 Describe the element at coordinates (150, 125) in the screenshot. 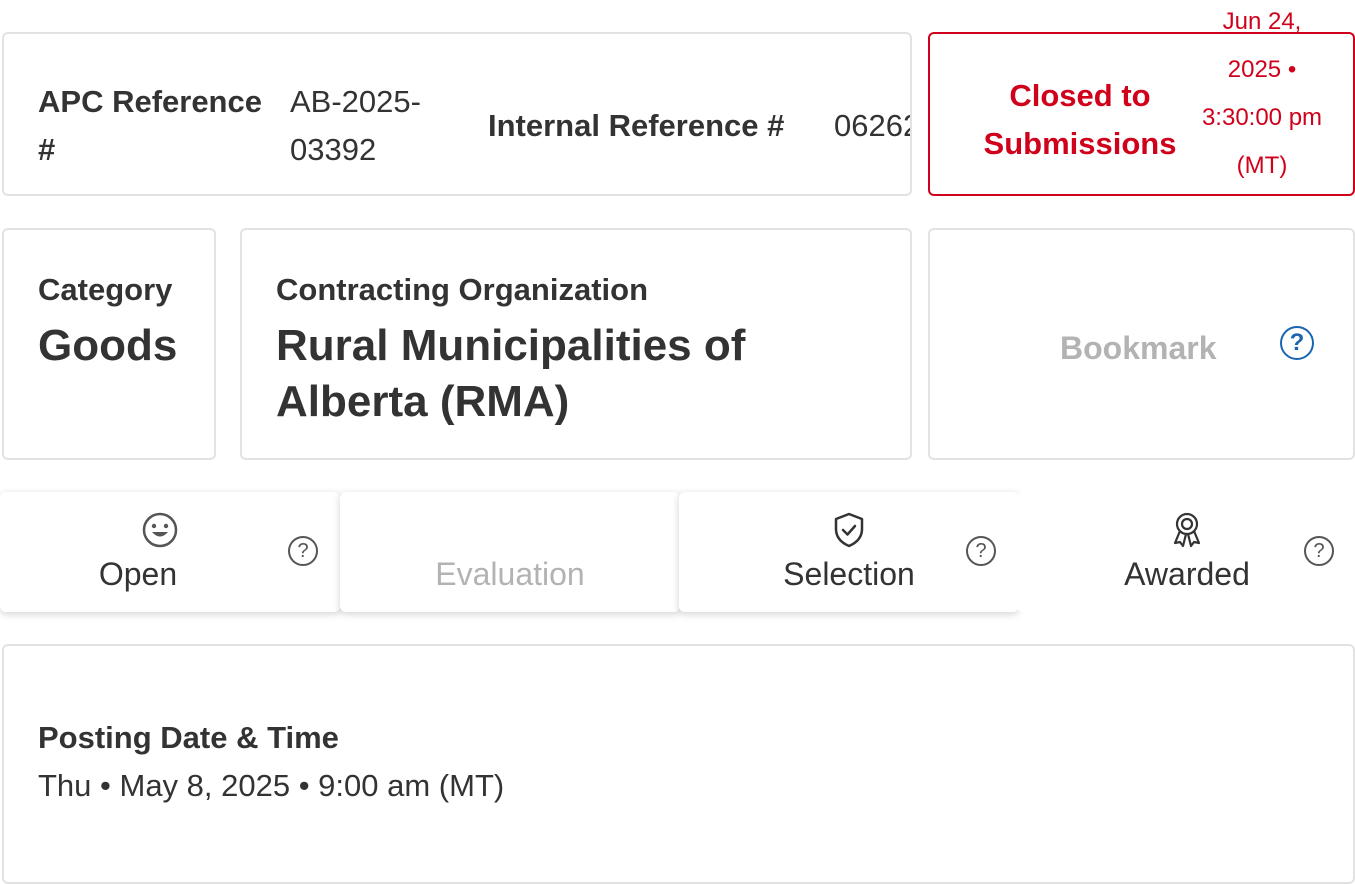

I see `apc-reference-label: APC Reference #` at that location.